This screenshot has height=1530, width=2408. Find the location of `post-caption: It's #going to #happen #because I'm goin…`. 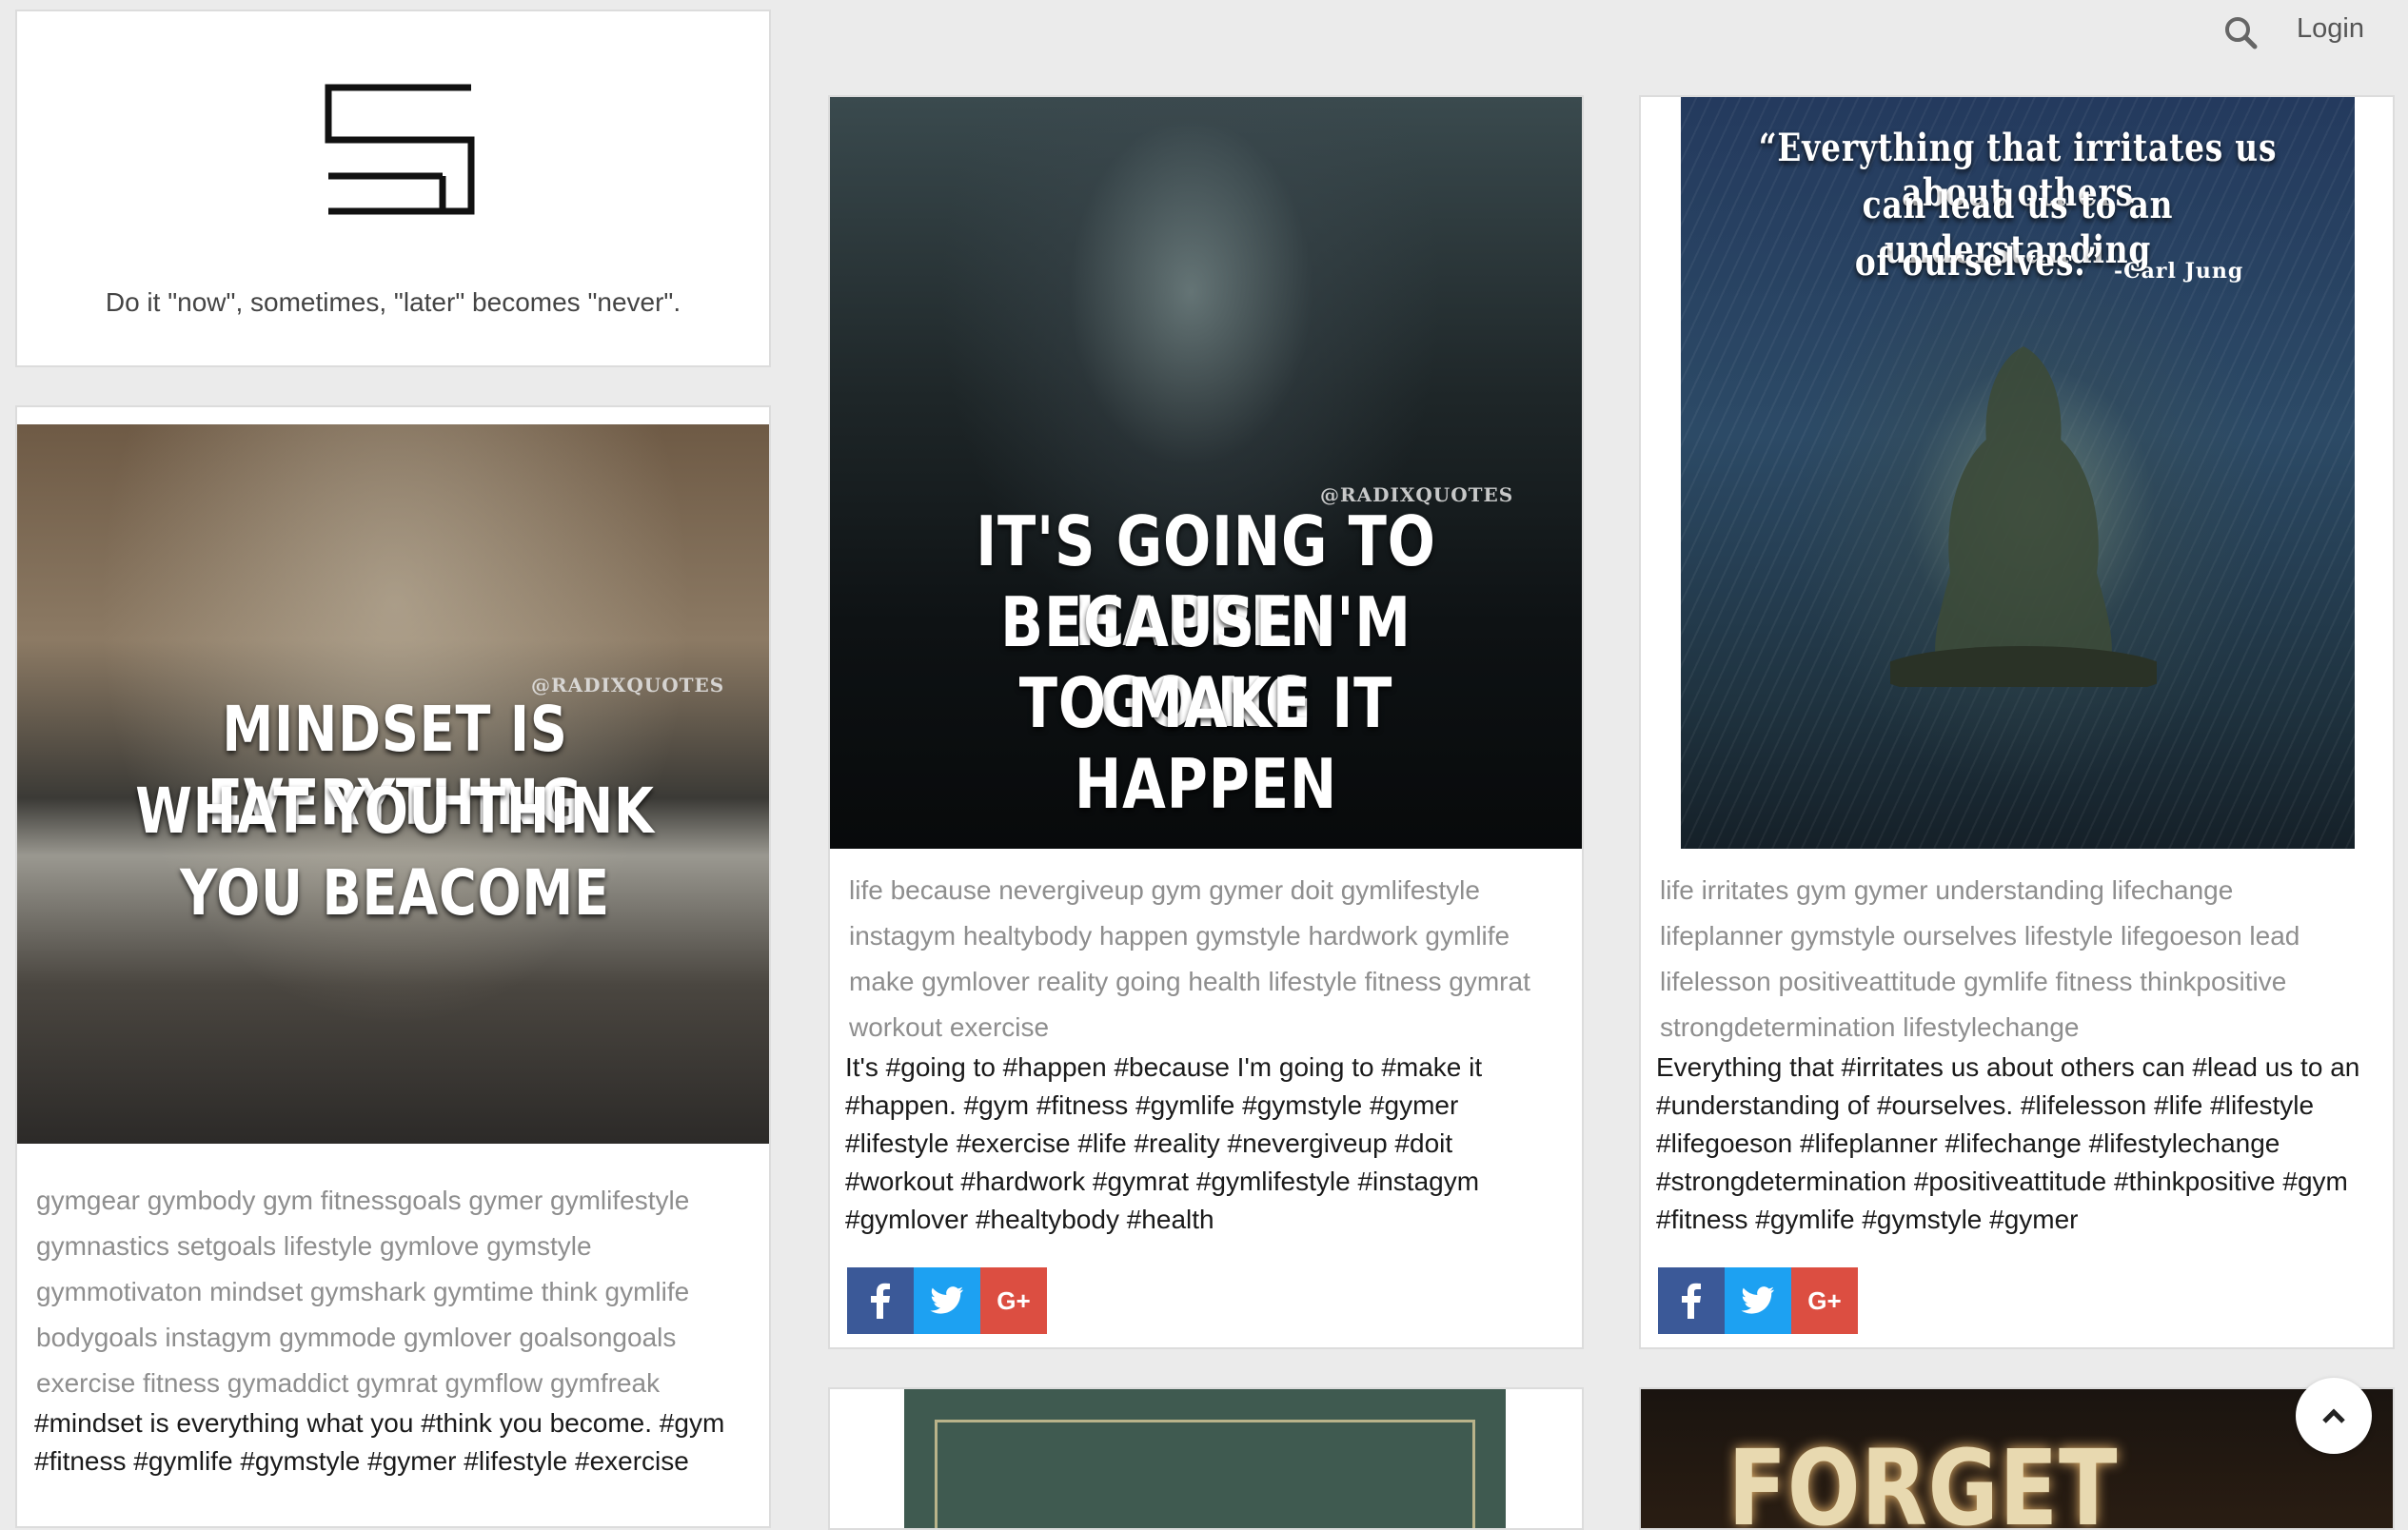

post-caption: It's #going to #happen #because I'm goin… is located at coordinates (1211, 1144).